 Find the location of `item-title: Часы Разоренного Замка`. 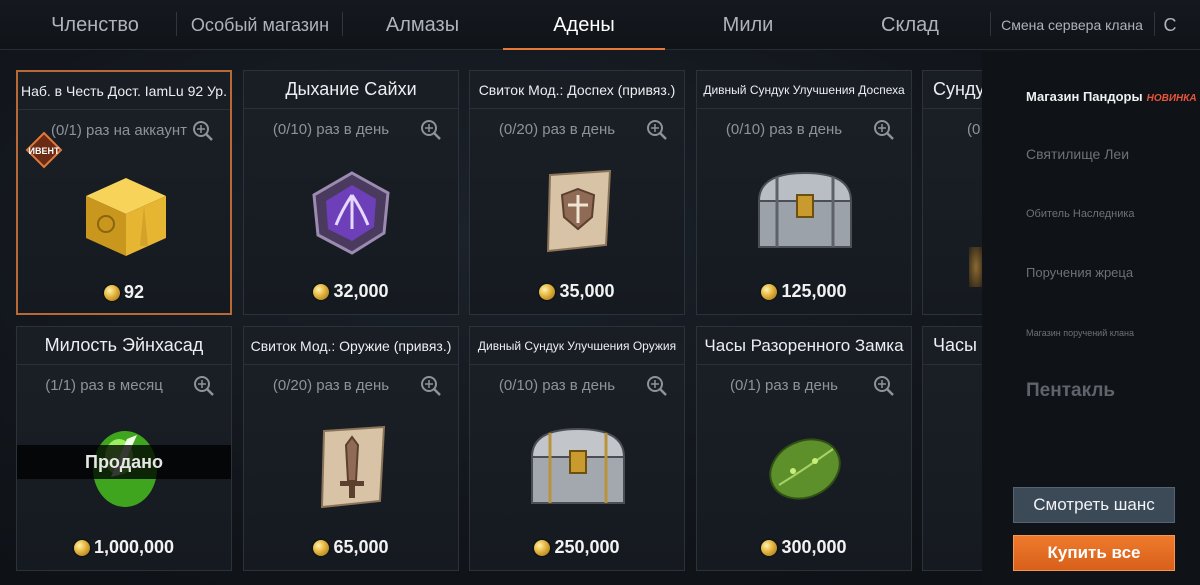

item-title: Часы Разоренного Замка is located at coordinates (804, 346).